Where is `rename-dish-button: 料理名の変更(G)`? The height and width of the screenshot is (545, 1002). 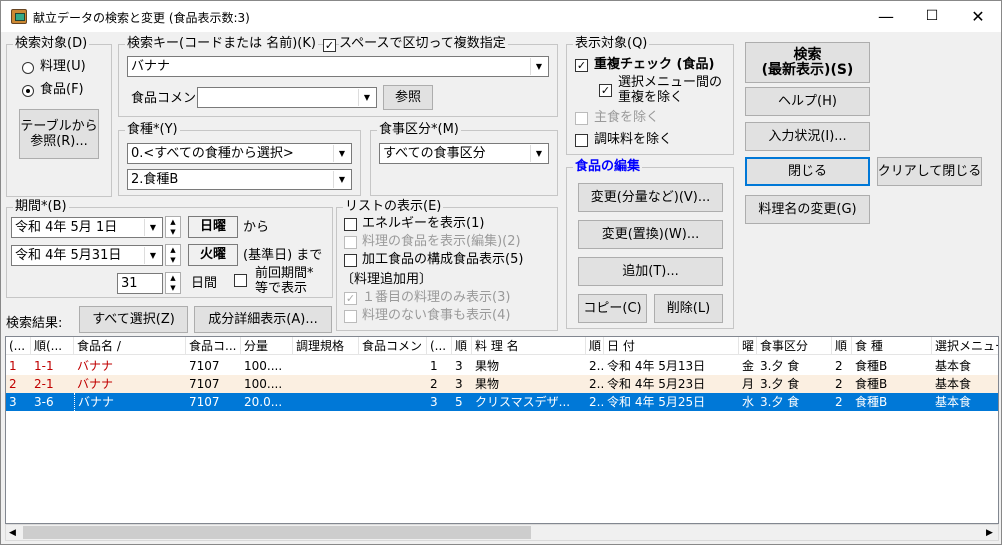 rename-dish-button: 料理名の変更(G) is located at coordinates (807, 209).